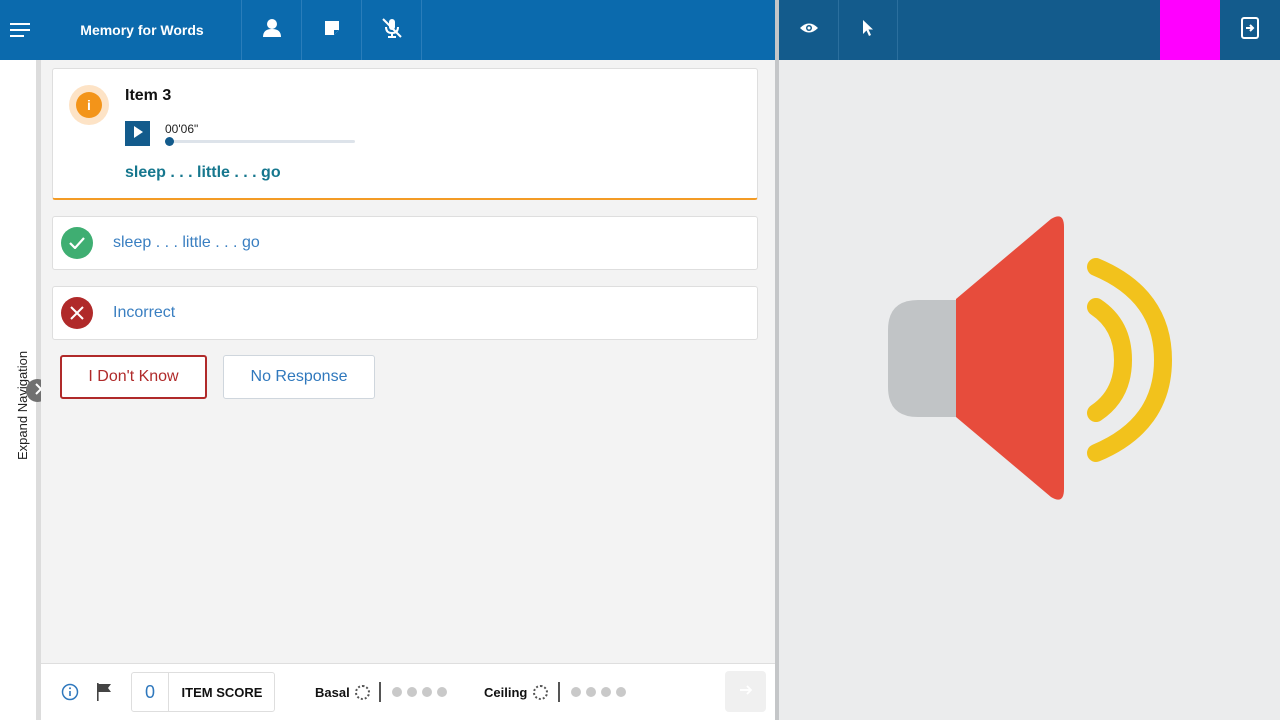  What do you see at coordinates (405, 313) in the screenshot?
I see `response-incorrect: Incorrect` at bounding box center [405, 313].